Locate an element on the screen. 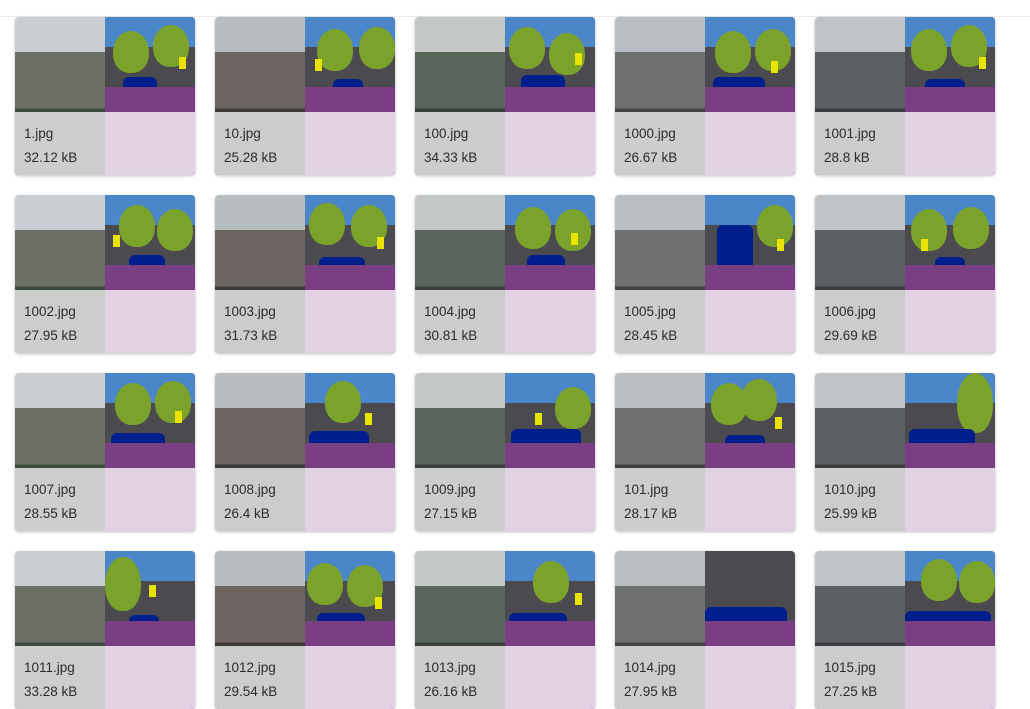 The image size is (1030, 709). file-card: 1010.jpg 25.99 kB is located at coordinates (905, 452).